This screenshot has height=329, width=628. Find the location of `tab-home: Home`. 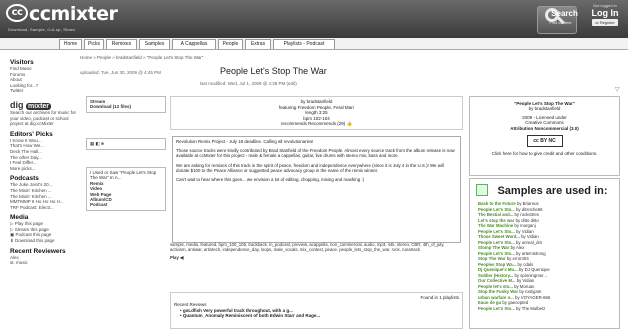

tab-home: Home is located at coordinates (70, 44).